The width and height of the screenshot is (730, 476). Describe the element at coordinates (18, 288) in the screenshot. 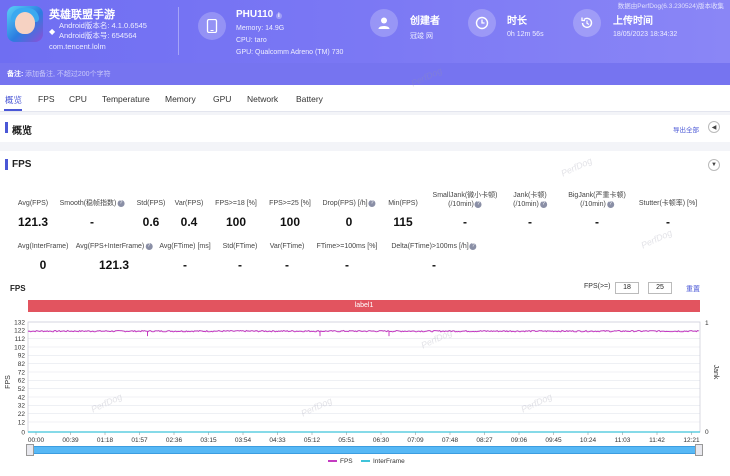

I see `chart-title: FPS` at that location.